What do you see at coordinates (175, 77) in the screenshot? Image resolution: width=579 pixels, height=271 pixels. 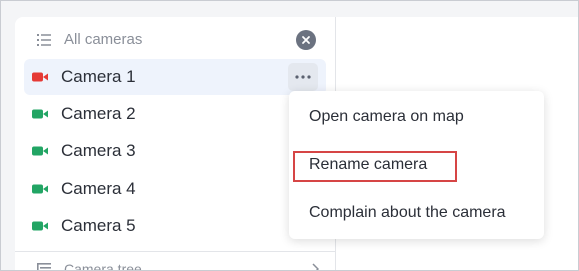 I see `camera-row-1: Camera 1` at bounding box center [175, 77].